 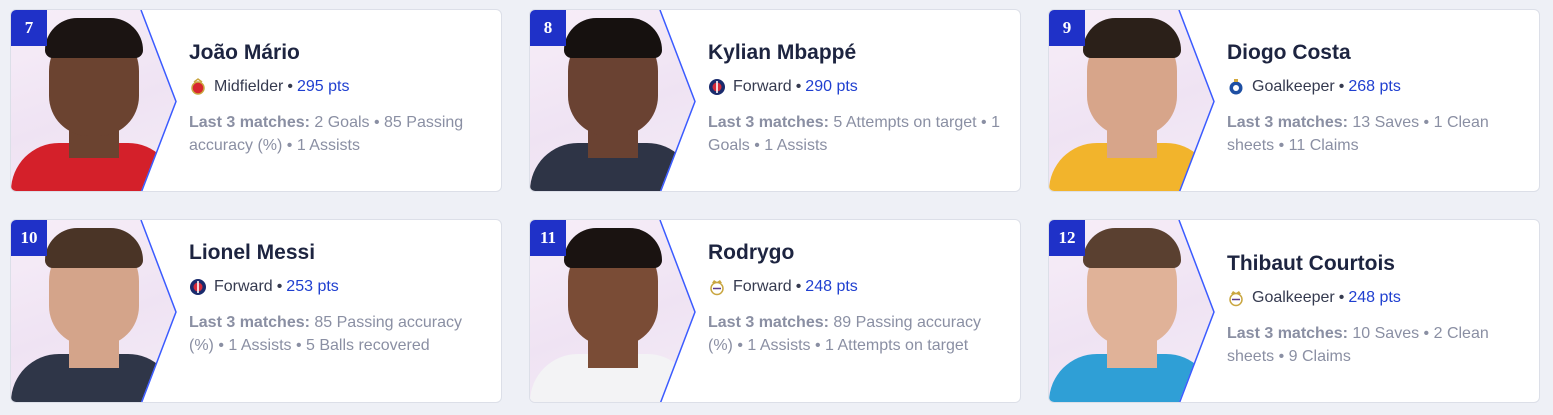 What do you see at coordinates (29, 238) in the screenshot?
I see `rank-badge: 10` at bounding box center [29, 238].